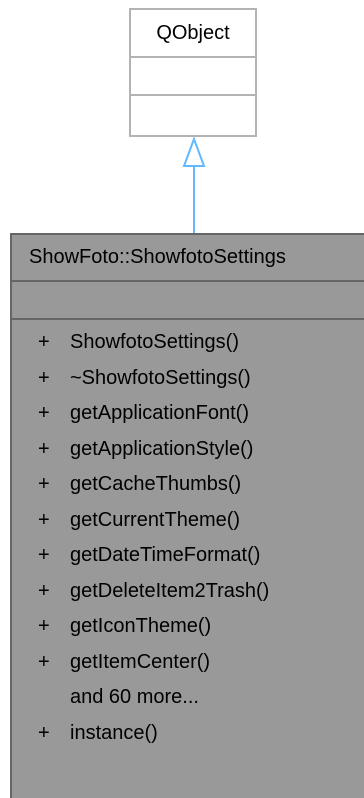  Describe the element at coordinates (193, 115) in the screenshot. I see `base-class-methods` at that location.